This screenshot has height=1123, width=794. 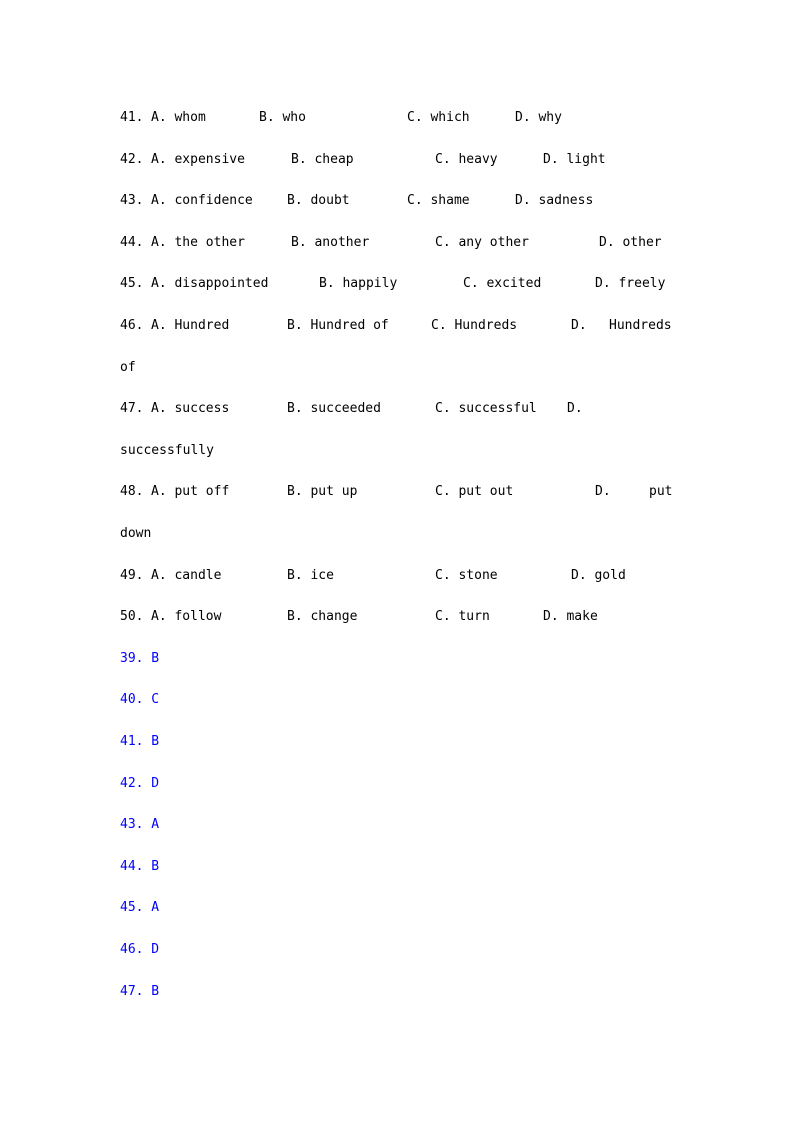 I want to click on question-number: 48., so click(x=132, y=491).